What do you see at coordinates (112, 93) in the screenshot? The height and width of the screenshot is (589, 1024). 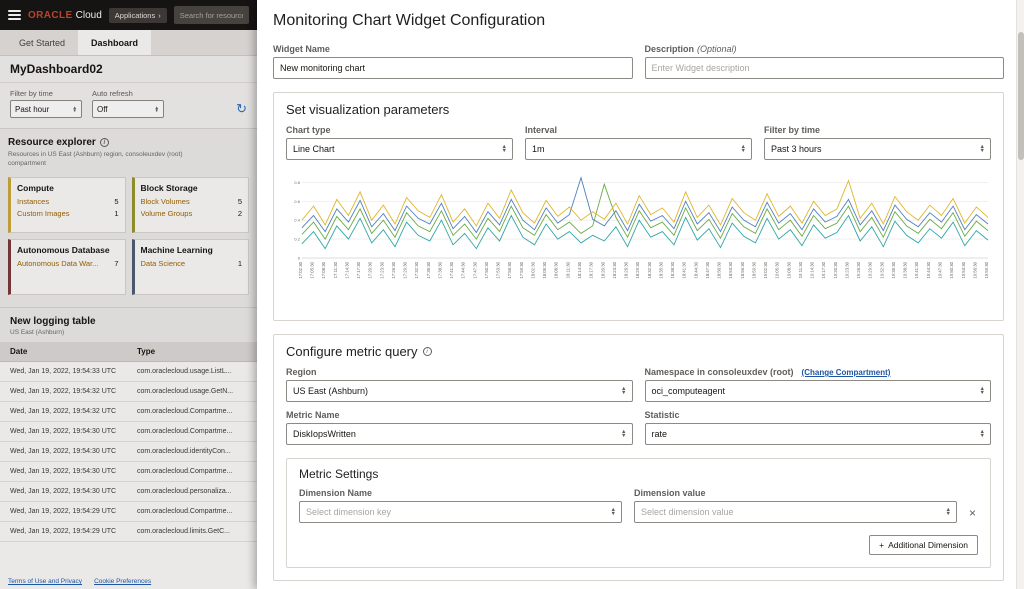 I see `auto-refresh-label: Auto refresh` at bounding box center [112, 93].